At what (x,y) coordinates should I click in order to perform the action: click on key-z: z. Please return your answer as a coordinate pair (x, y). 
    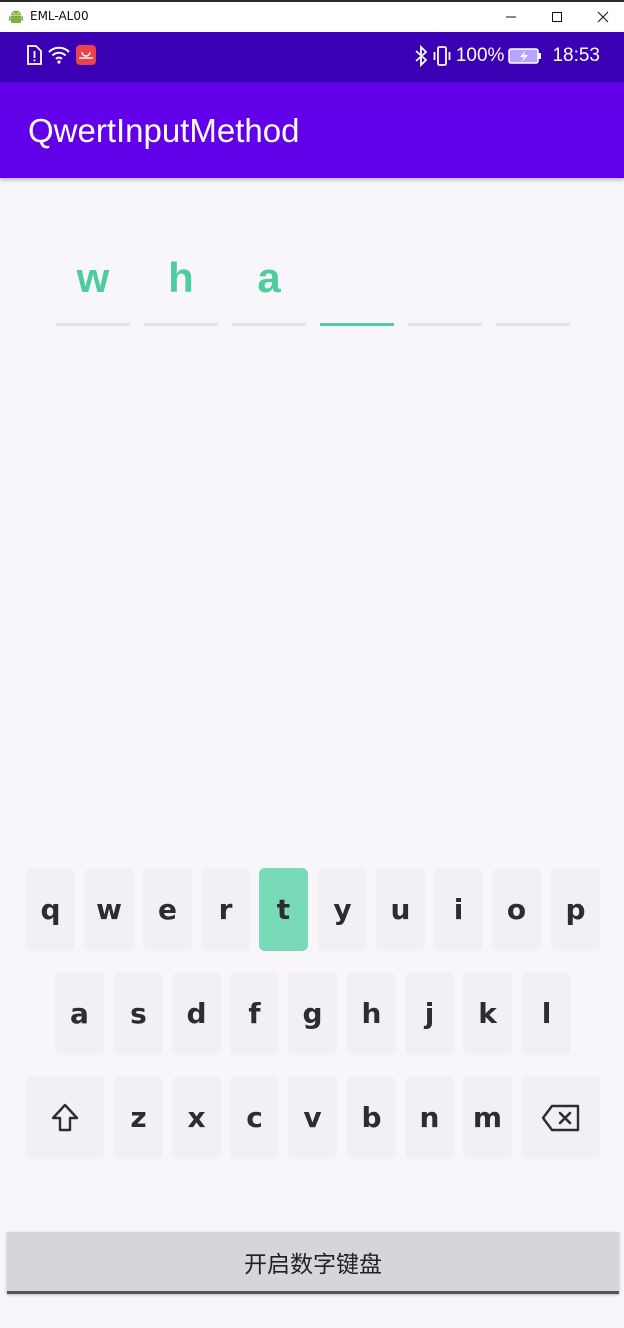
    Looking at the image, I should click on (138, 1117).